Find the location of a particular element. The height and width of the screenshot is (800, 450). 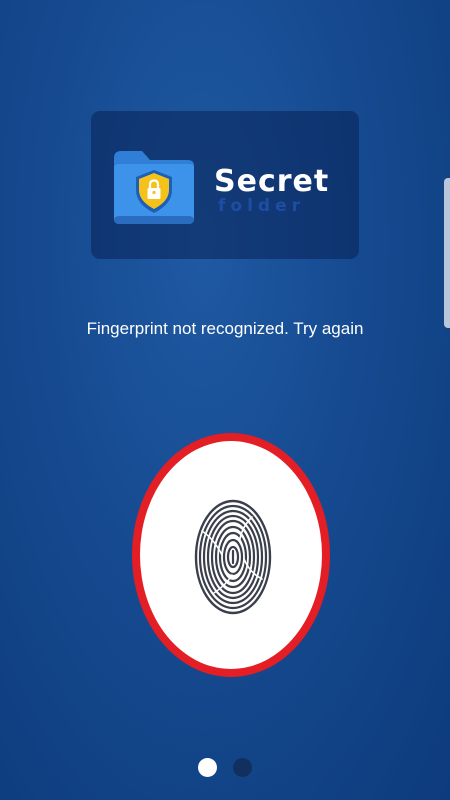

page-dot-inactive is located at coordinates (242, 767).